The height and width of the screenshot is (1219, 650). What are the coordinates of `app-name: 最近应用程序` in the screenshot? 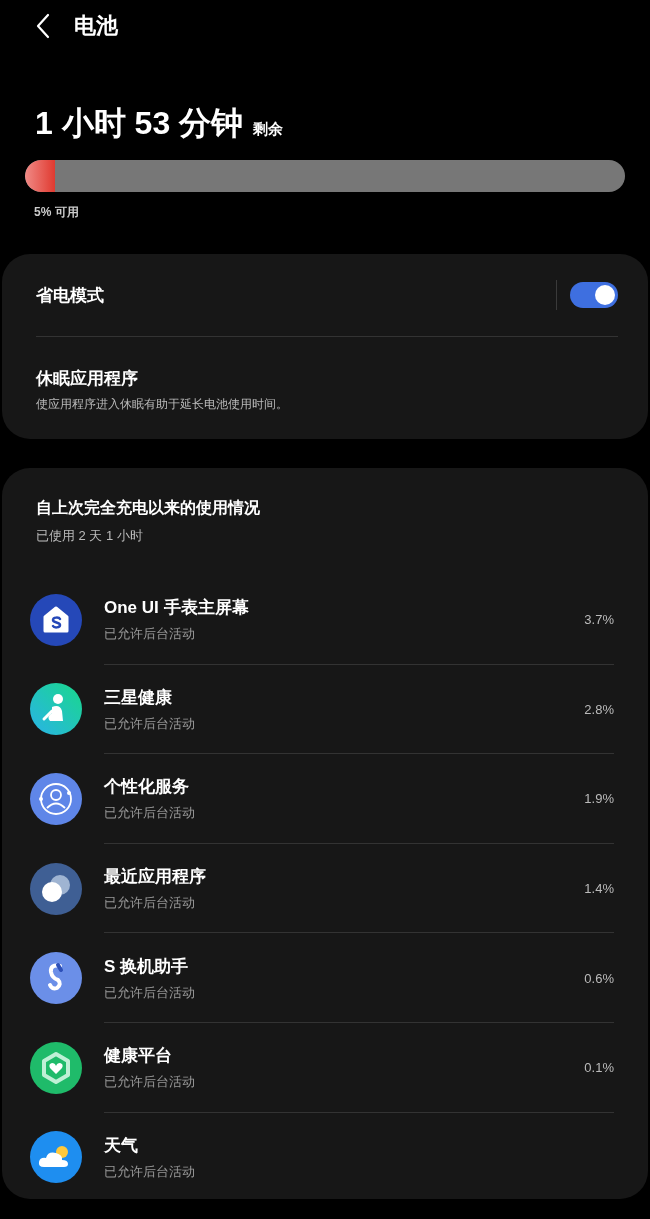 It's located at (155, 877).